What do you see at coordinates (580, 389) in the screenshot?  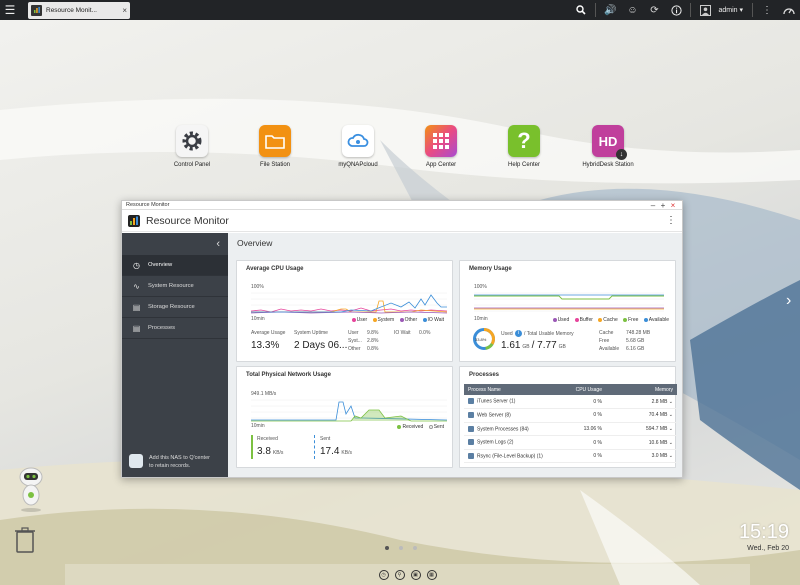 I see `column-cpu-usage: CPU Usage` at bounding box center [580, 389].